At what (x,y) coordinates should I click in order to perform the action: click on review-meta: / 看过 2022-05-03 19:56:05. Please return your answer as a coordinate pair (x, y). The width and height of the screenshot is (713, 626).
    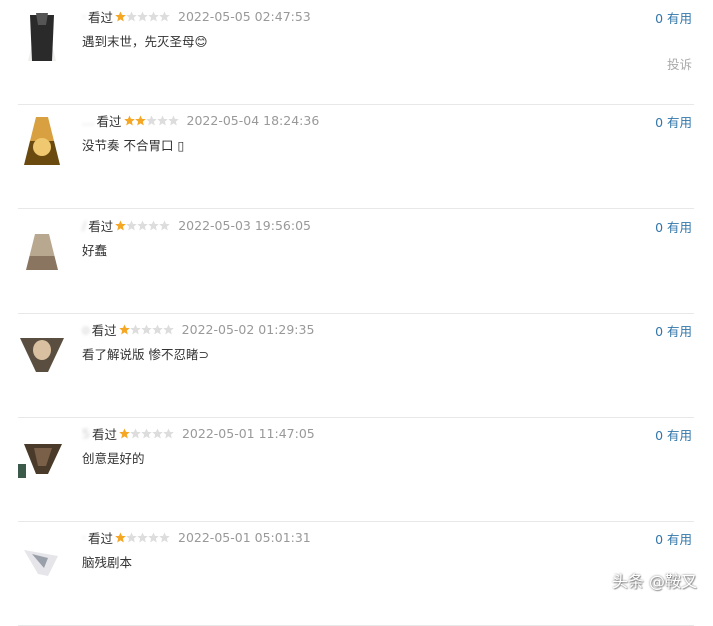
    Looking at the image, I should click on (196, 225).